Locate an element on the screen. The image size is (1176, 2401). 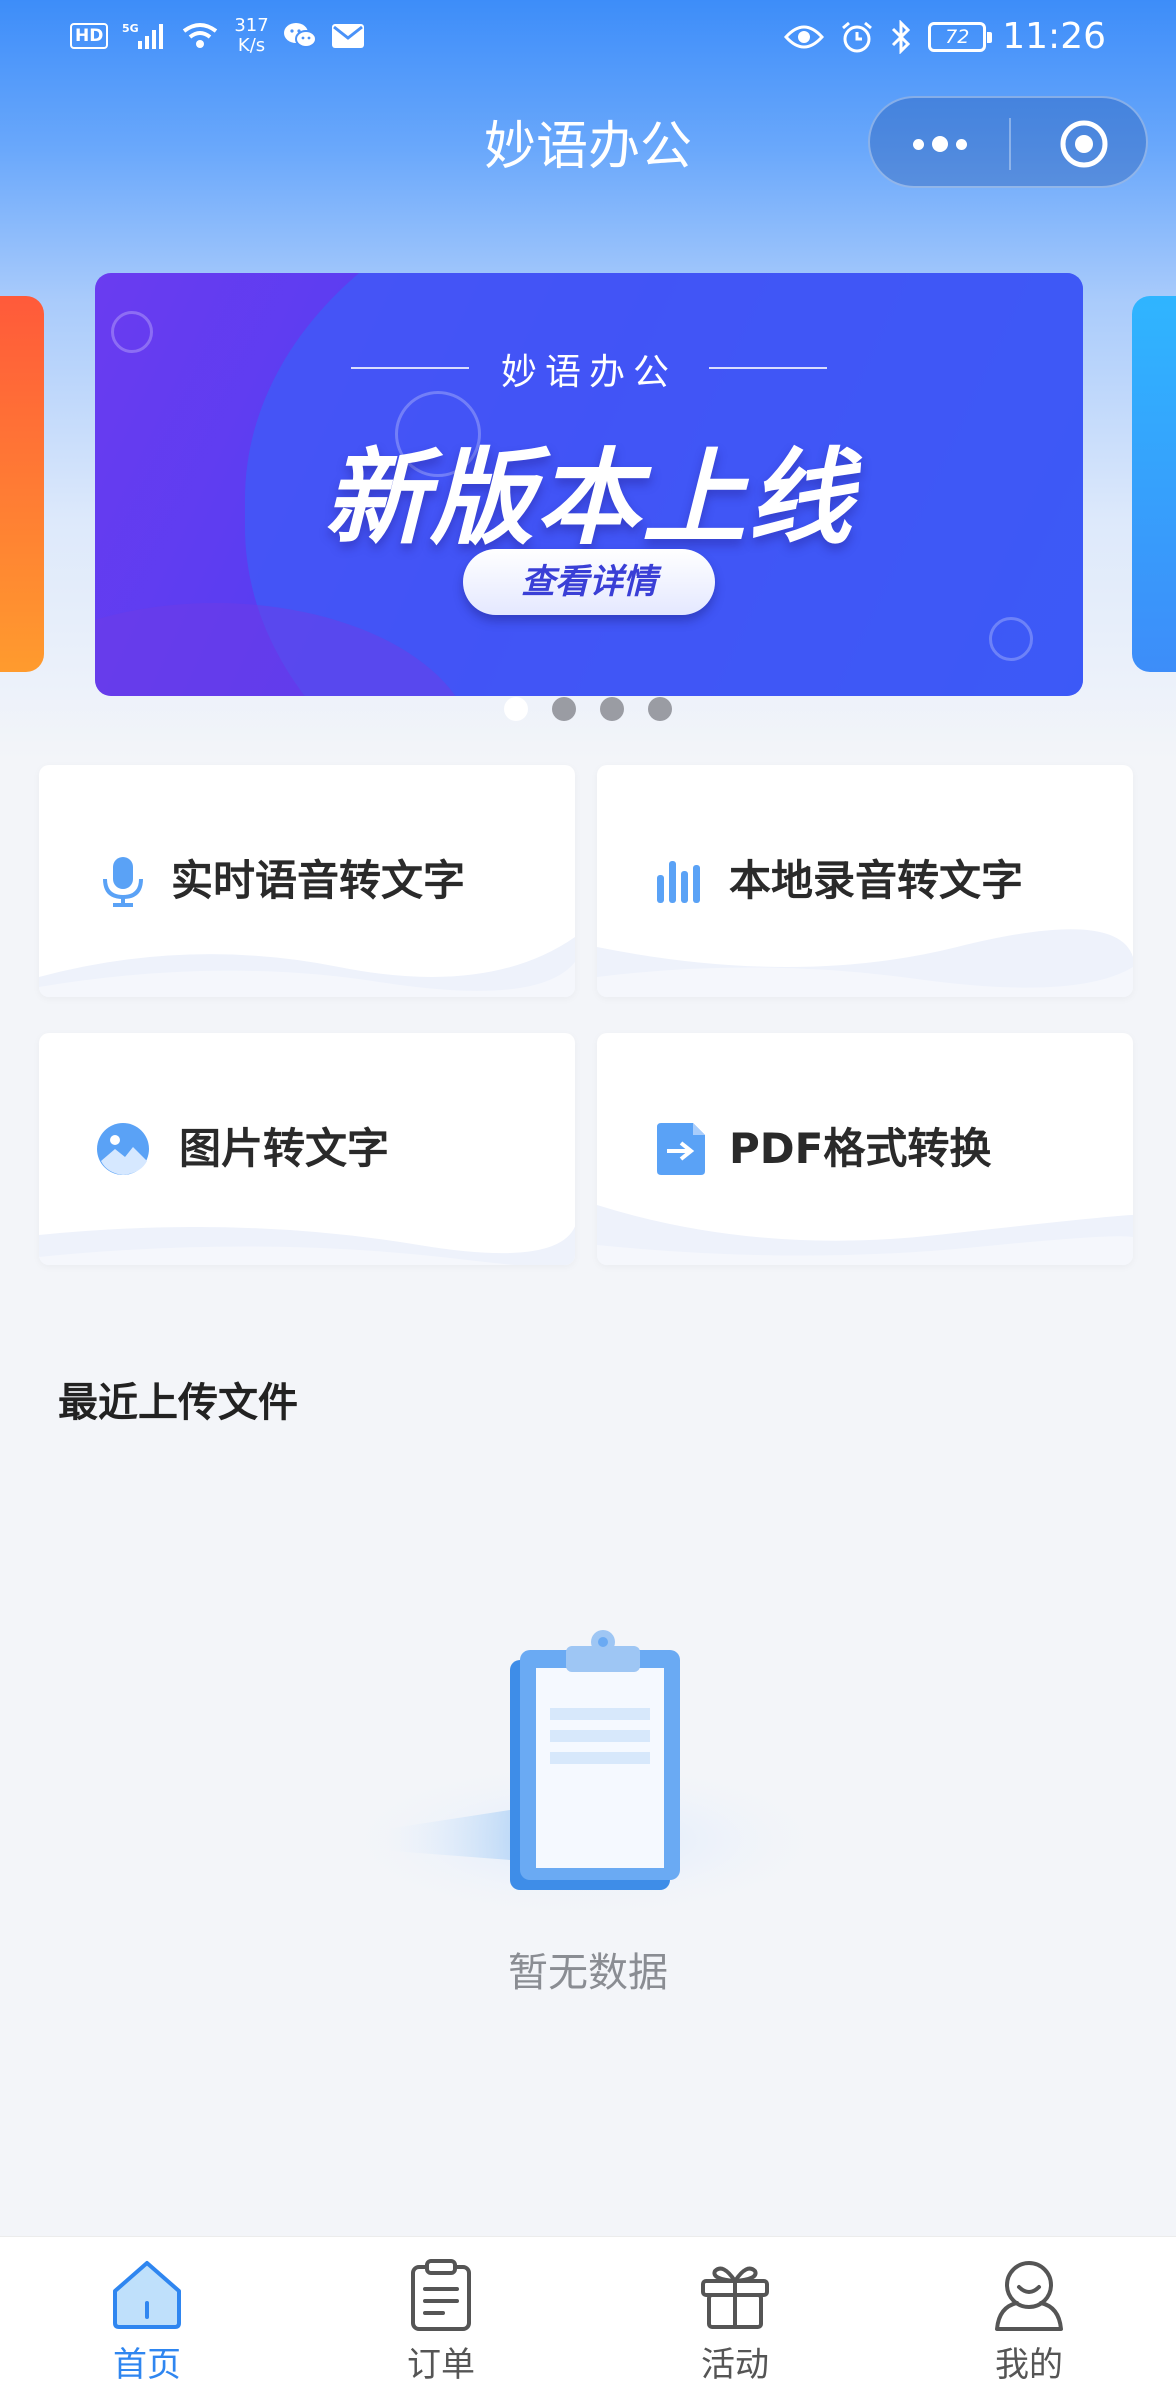
image-icon is located at coordinates (123, 1149).